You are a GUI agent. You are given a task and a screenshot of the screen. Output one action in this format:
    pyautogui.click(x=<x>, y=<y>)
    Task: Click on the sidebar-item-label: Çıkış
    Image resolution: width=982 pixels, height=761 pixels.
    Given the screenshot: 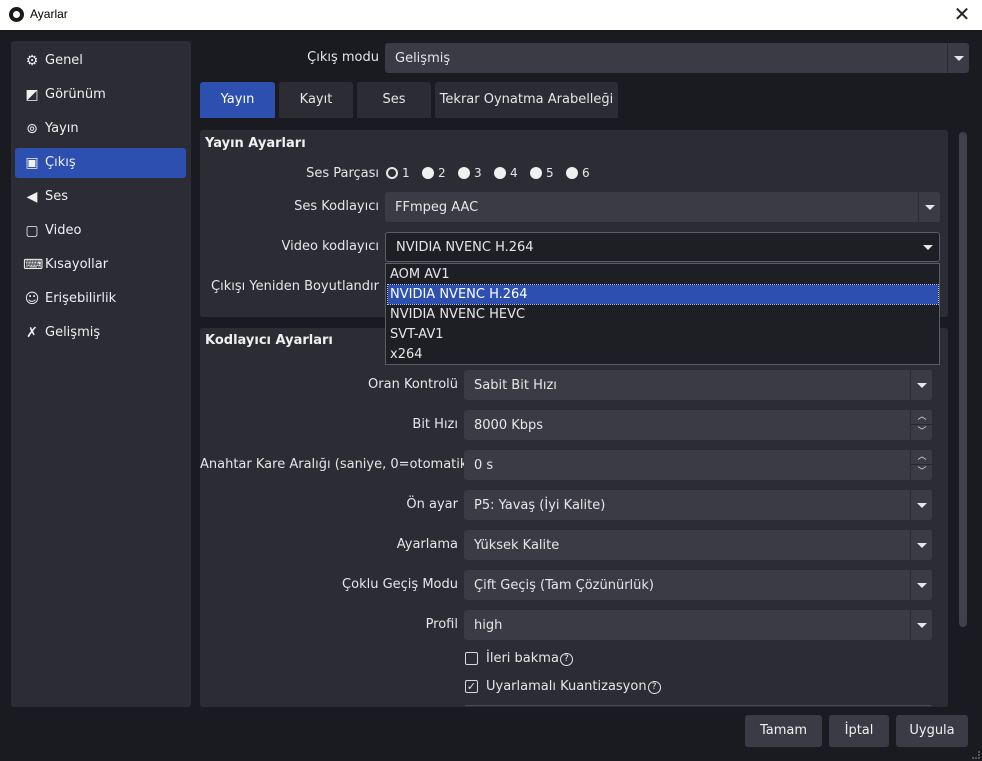 What is the action you would take?
    pyautogui.click(x=60, y=162)
    